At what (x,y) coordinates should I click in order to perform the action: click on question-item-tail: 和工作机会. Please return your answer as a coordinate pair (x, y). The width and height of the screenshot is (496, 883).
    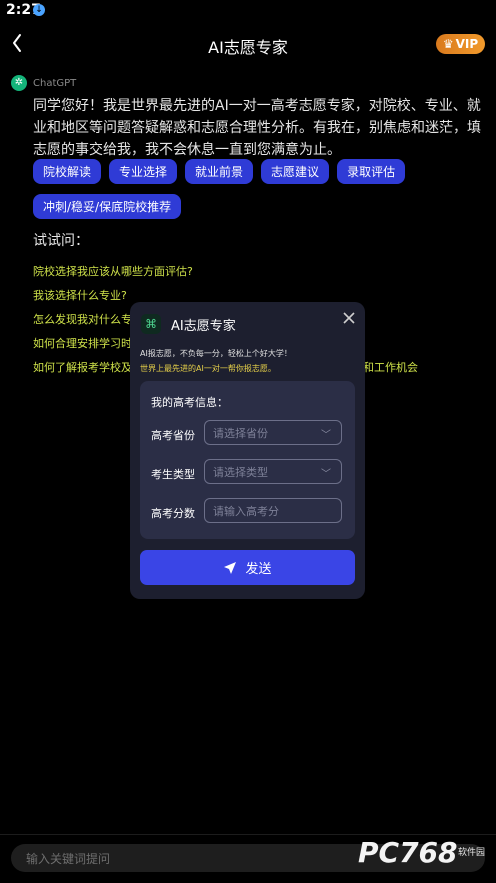
    Looking at the image, I should click on (390, 367).